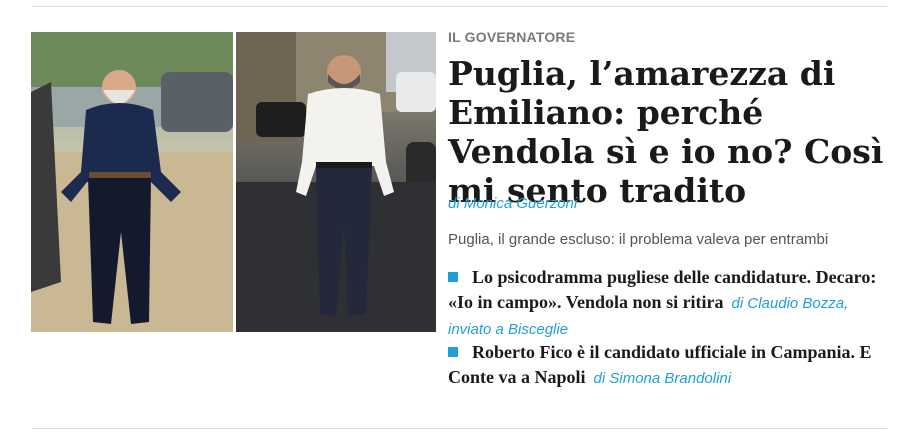  Describe the element at coordinates (511, 37) in the screenshot. I see `article-kicker: IL GOVERNATORE` at that location.